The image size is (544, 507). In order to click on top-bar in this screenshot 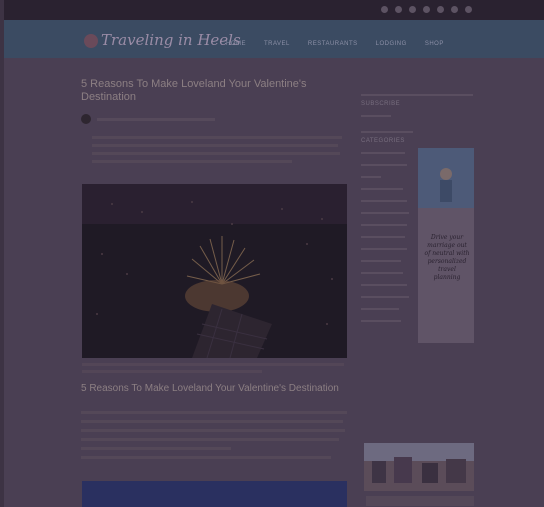, I will do `click(274, 10)`.